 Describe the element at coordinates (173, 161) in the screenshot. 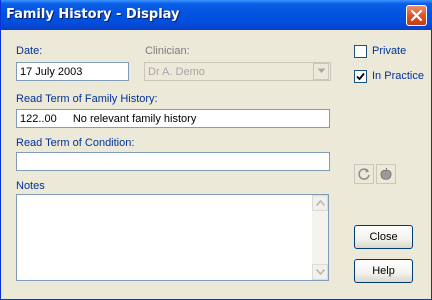

I see `read-term-condition-field` at that location.